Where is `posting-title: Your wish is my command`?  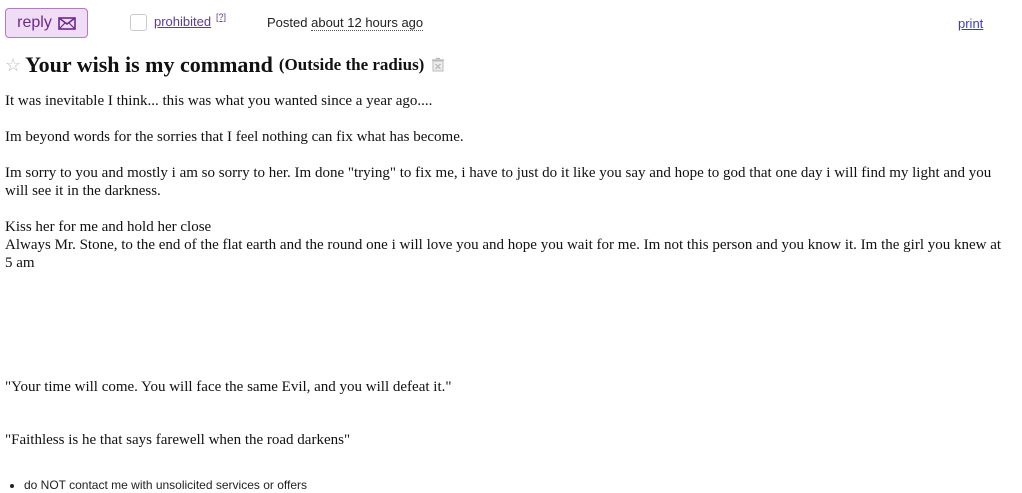 posting-title: Your wish is my command is located at coordinates (149, 64).